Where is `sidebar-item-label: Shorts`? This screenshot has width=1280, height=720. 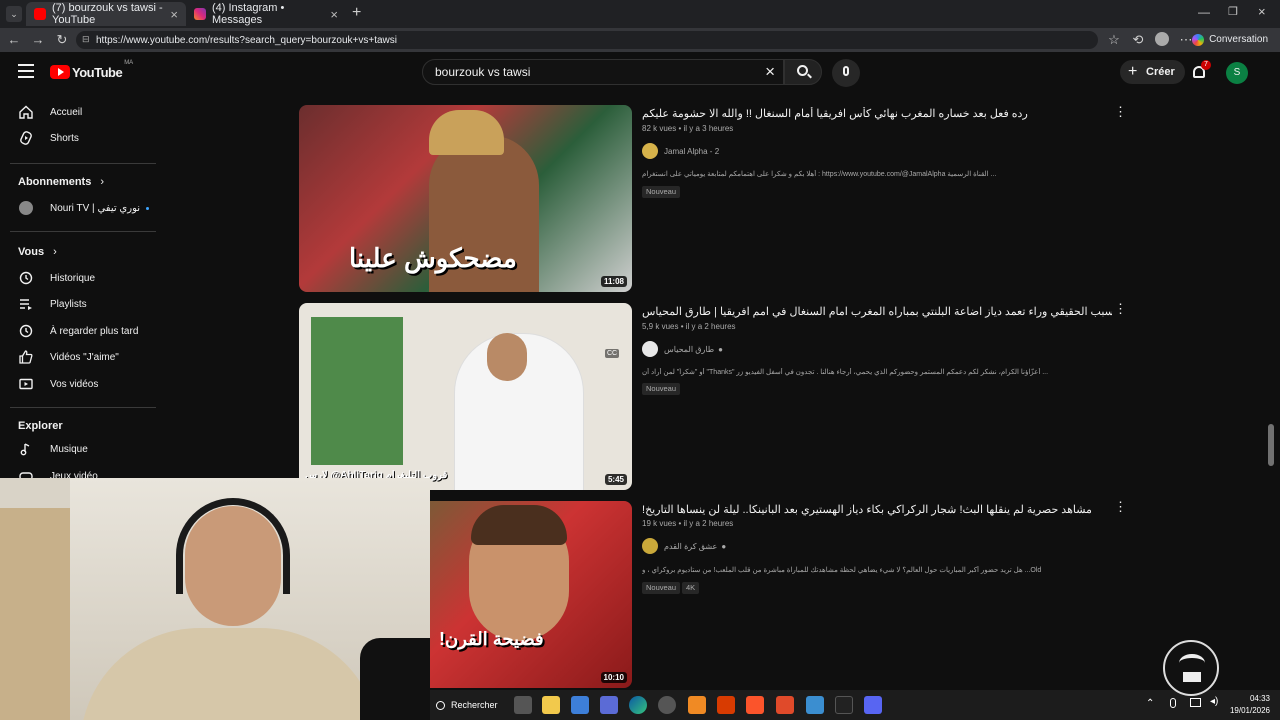
sidebar-item-label: Shorts is located at coordinates (64, 138).